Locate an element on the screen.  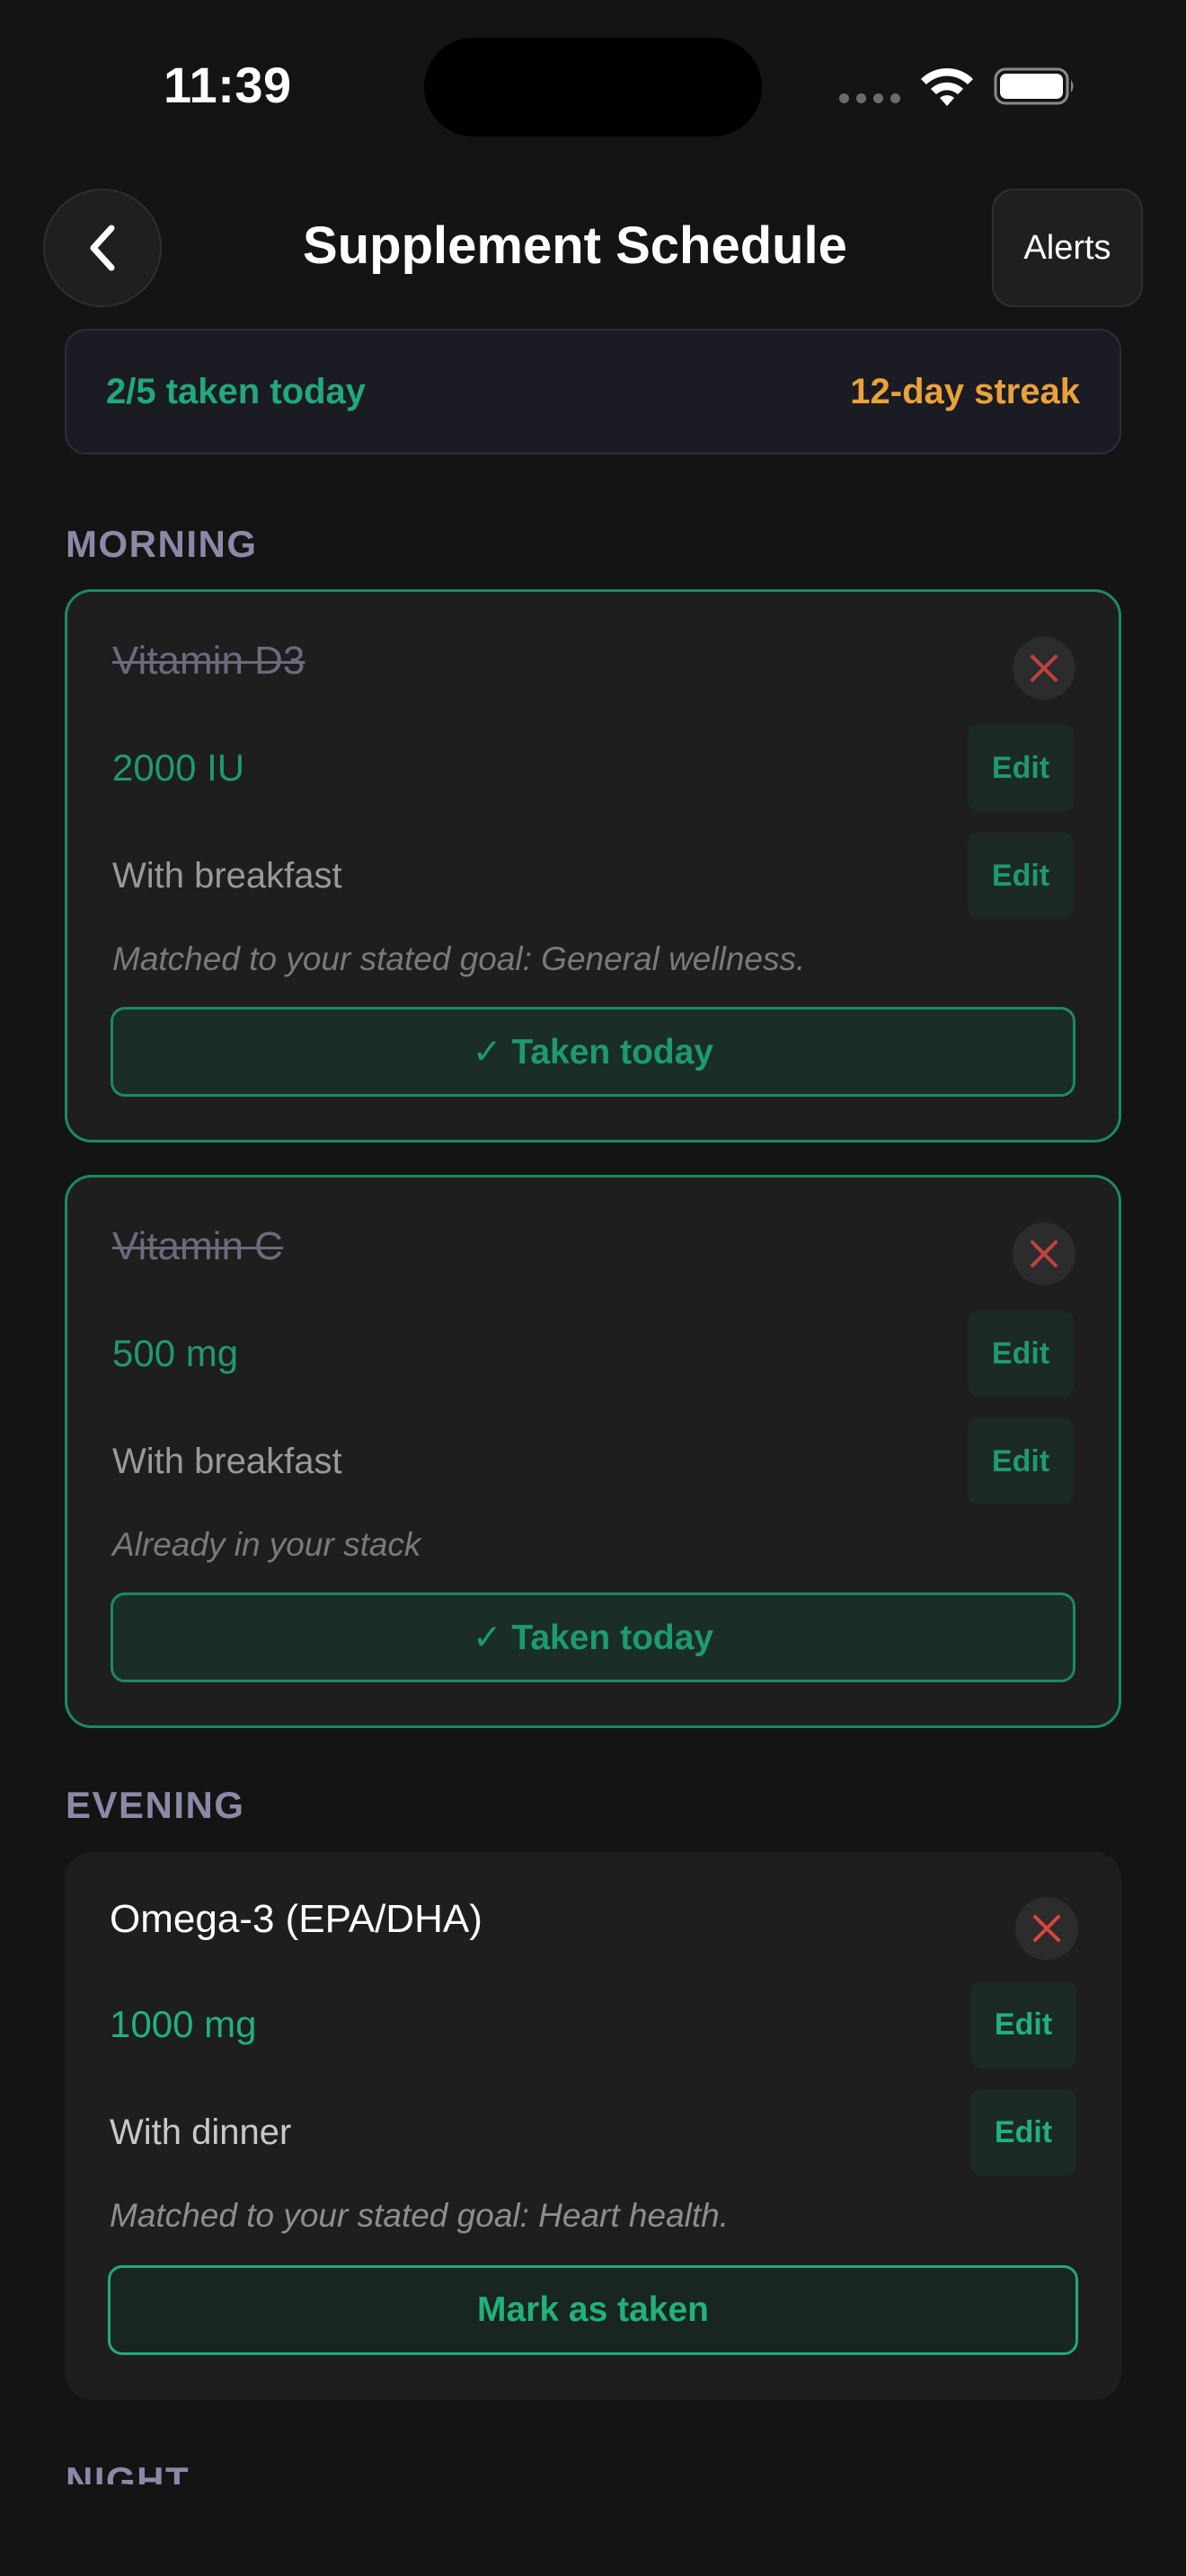
supplement-name: Vitamin D3 is located at coordinates (208, 661).